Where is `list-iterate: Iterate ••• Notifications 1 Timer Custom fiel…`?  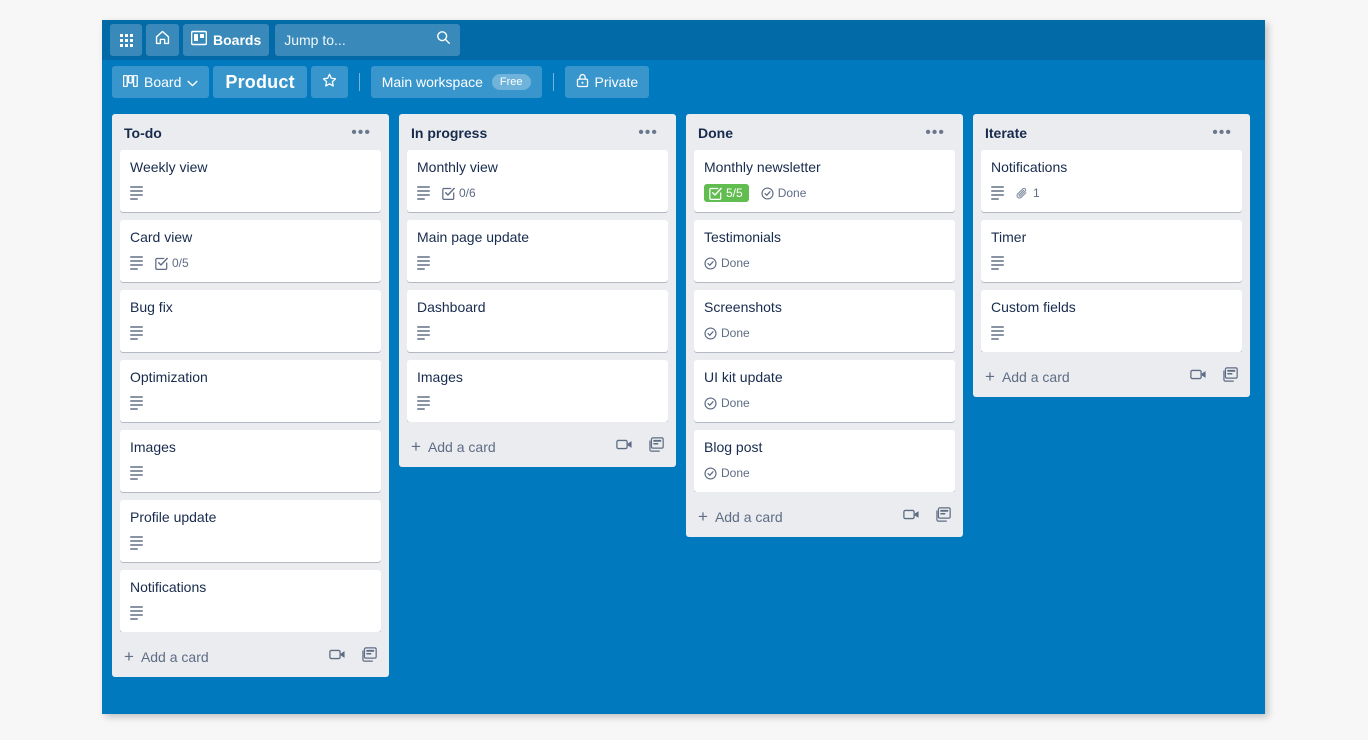
list-iterate: Iterate ••• Notifications 1 Timer Custom fiel… is located at coordinates (1111, 255).